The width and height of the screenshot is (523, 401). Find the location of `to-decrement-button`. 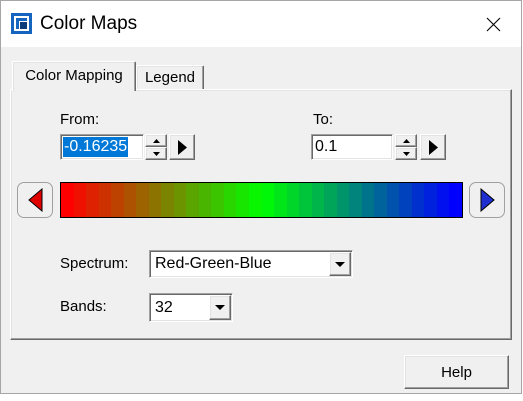

to-decrement-button is located at coordinates (406, 153).